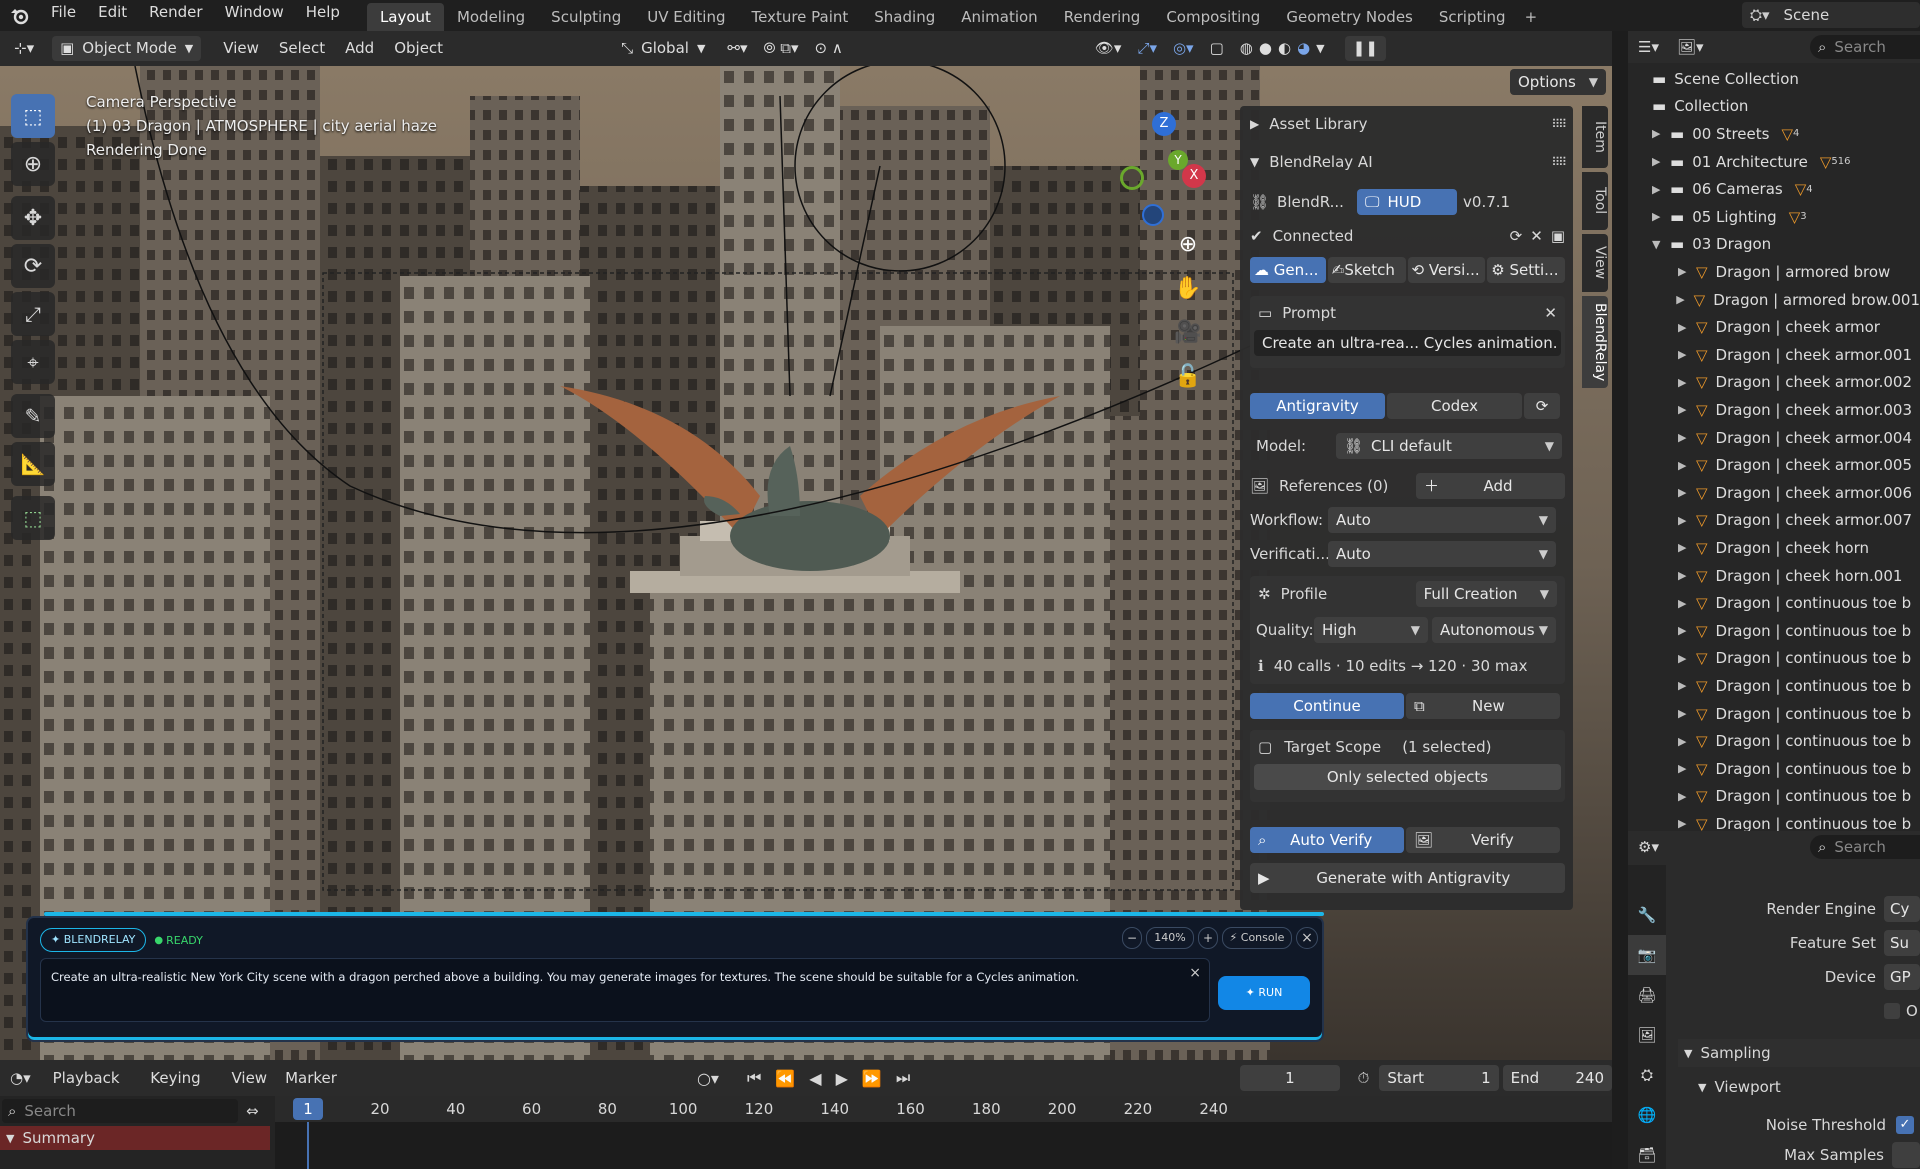 The width and height of the screenshot is (1920, 1169). Describe the element at coordinates (1147, 48) in the screenshot. I see `gizmo-toggle: ⤢▾` at that location.